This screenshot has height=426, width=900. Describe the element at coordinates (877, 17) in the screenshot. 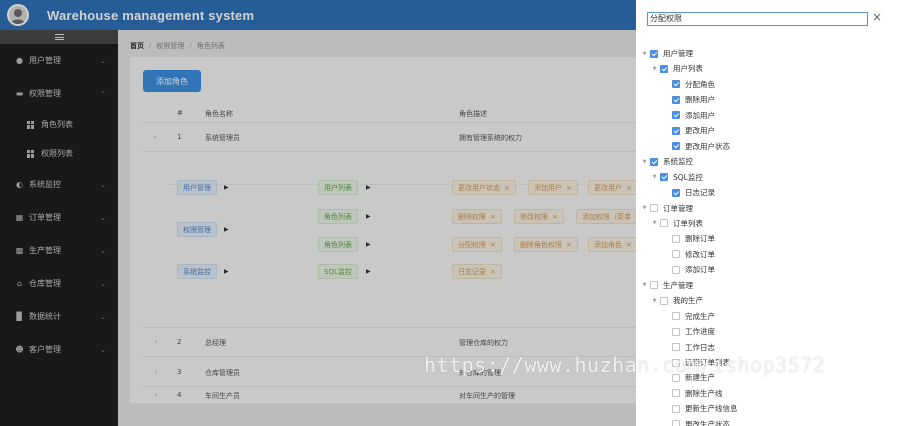

I see `close-icon: ×` at that location.